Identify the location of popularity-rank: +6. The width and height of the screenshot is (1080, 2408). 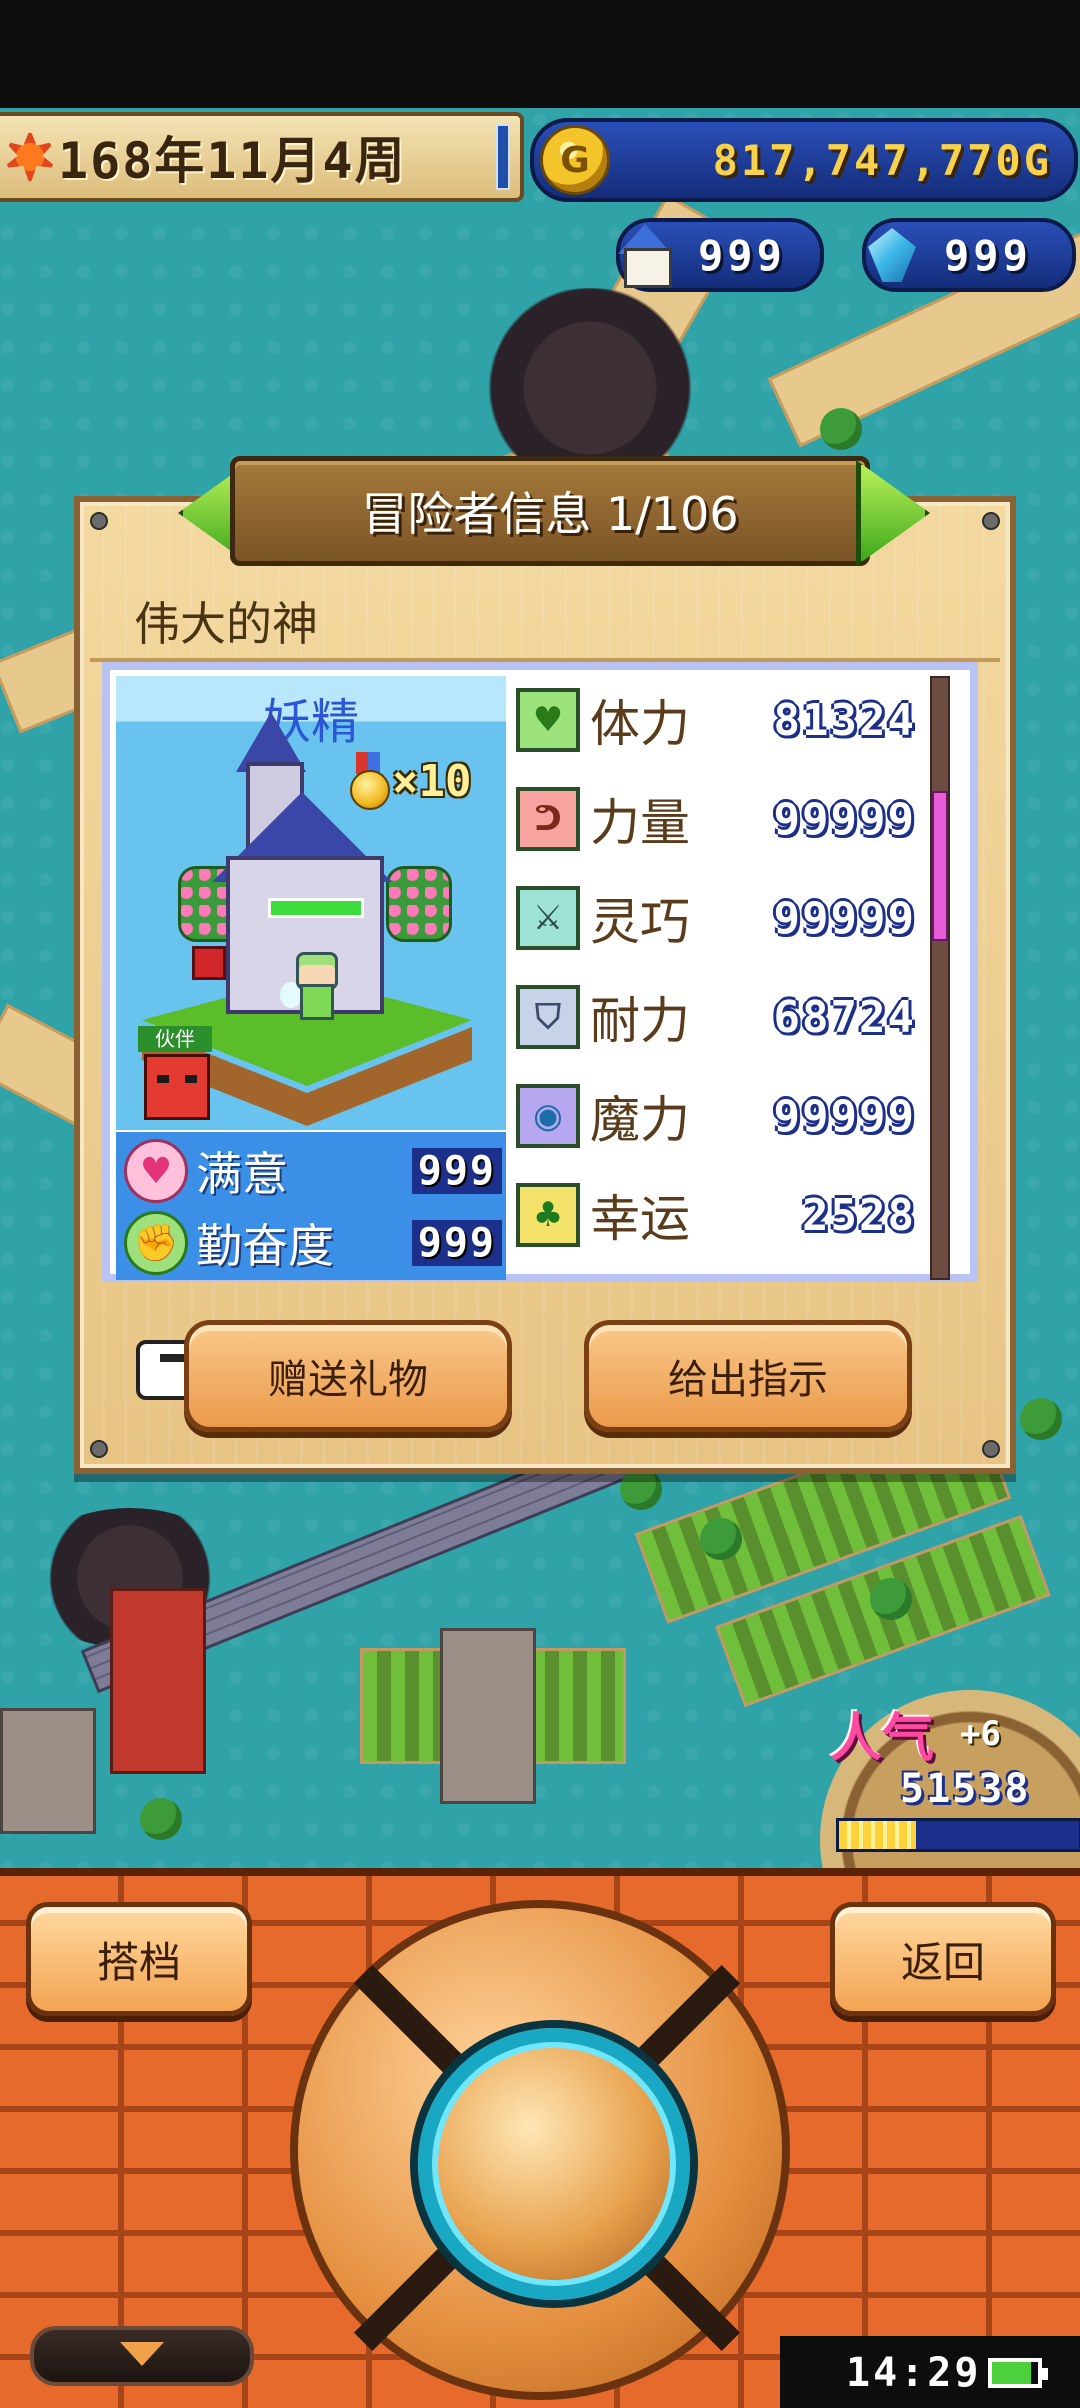
(980, 1734).